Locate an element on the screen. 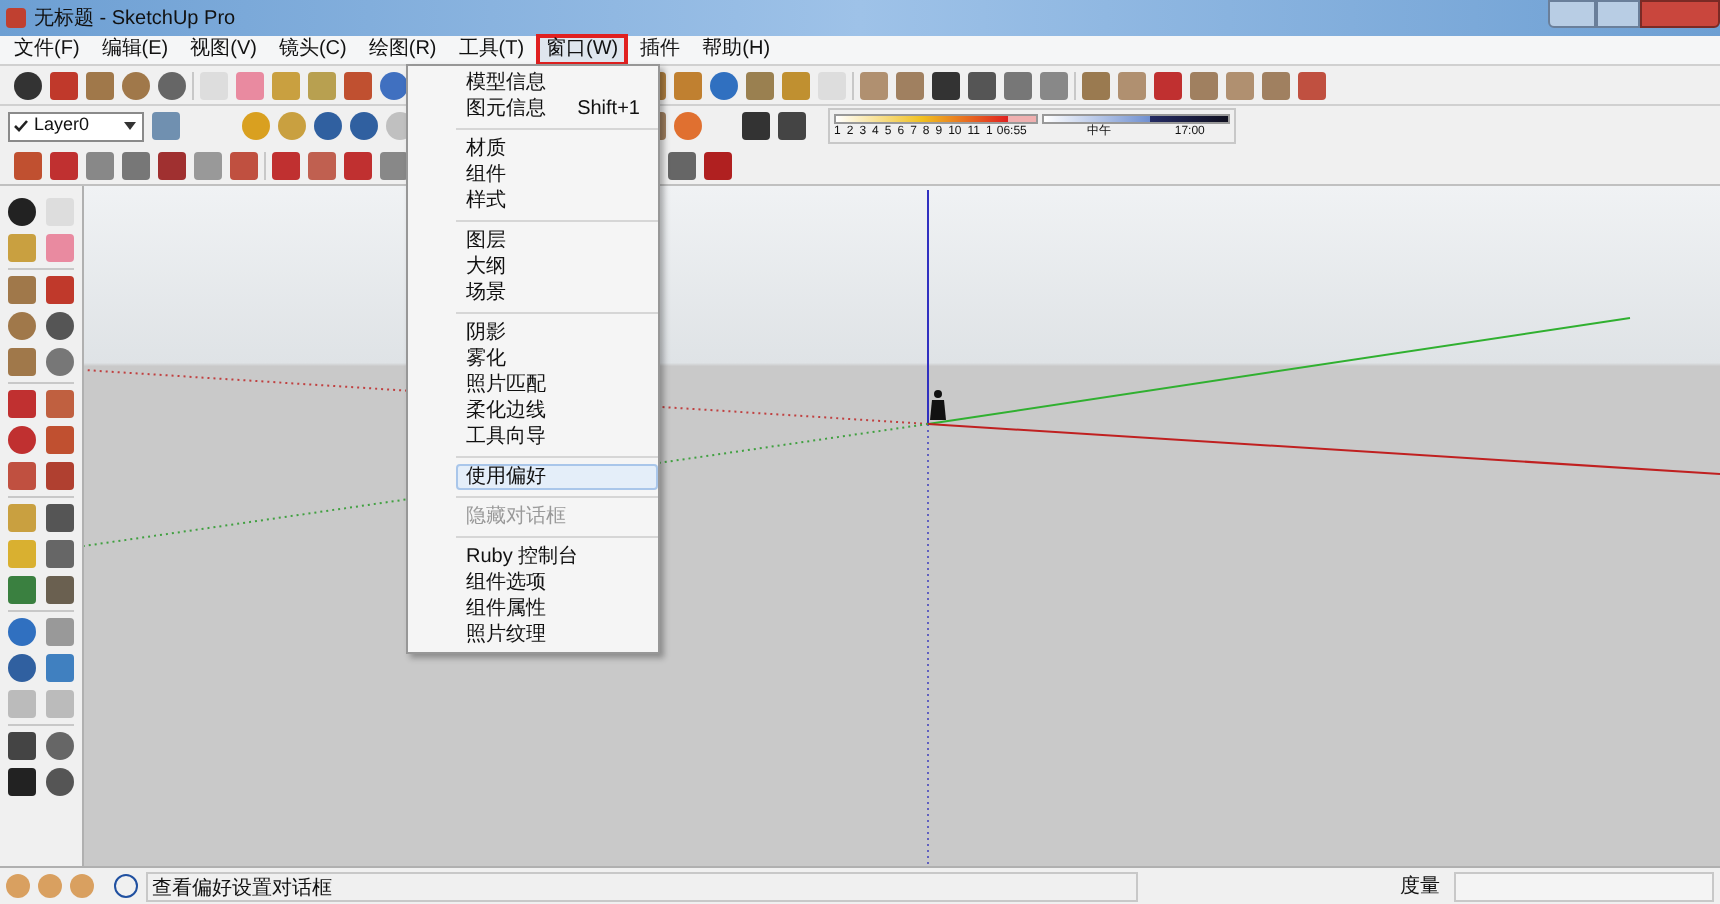 The height and width of the screenshot is (904, 1720). minimize-button is located at coordinates (1572, 14).